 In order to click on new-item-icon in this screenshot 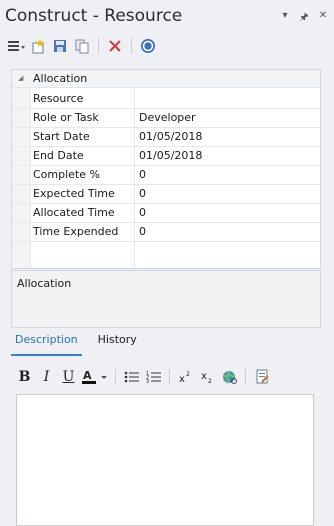, I will do `click(38, 46)`.